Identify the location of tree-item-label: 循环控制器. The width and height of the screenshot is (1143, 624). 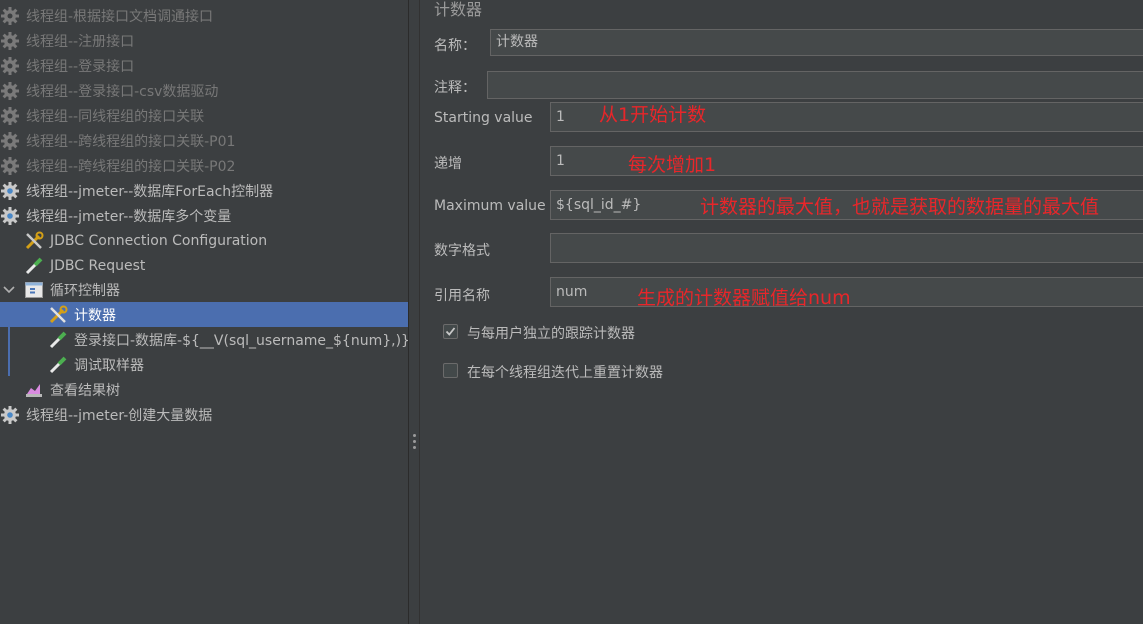
(85, 290).